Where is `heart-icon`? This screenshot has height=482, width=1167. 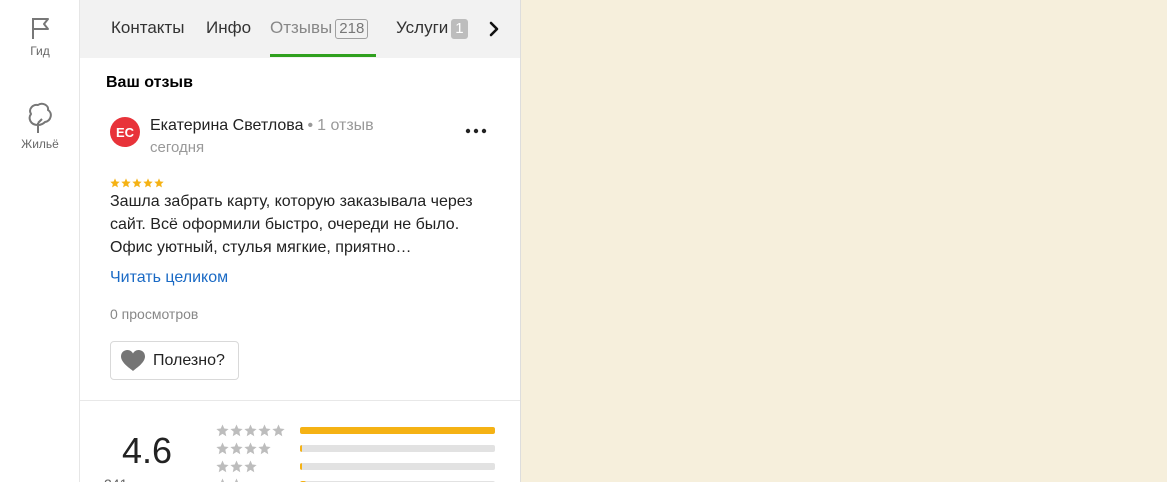
heart-icon is located at coordinates (133, 360).